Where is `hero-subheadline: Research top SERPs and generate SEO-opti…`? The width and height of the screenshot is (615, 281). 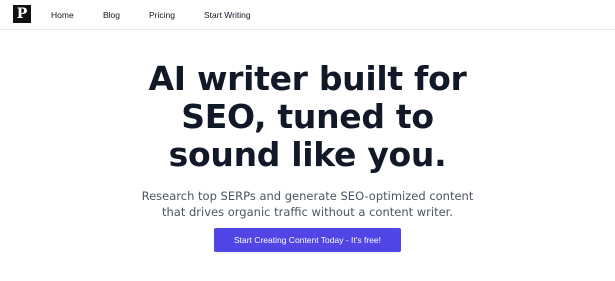 hero-subheadline: Research top SERPs and generate SEO-opti… is located at coordinates (308, 204).